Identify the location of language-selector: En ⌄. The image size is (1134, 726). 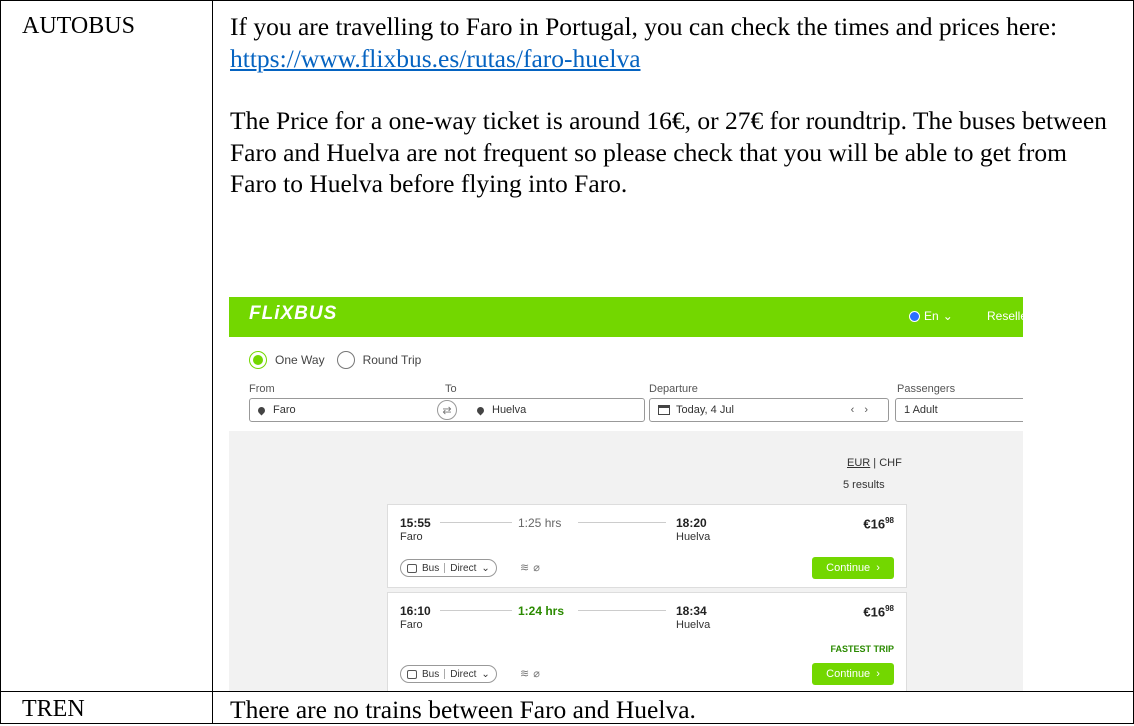
(931, 316).